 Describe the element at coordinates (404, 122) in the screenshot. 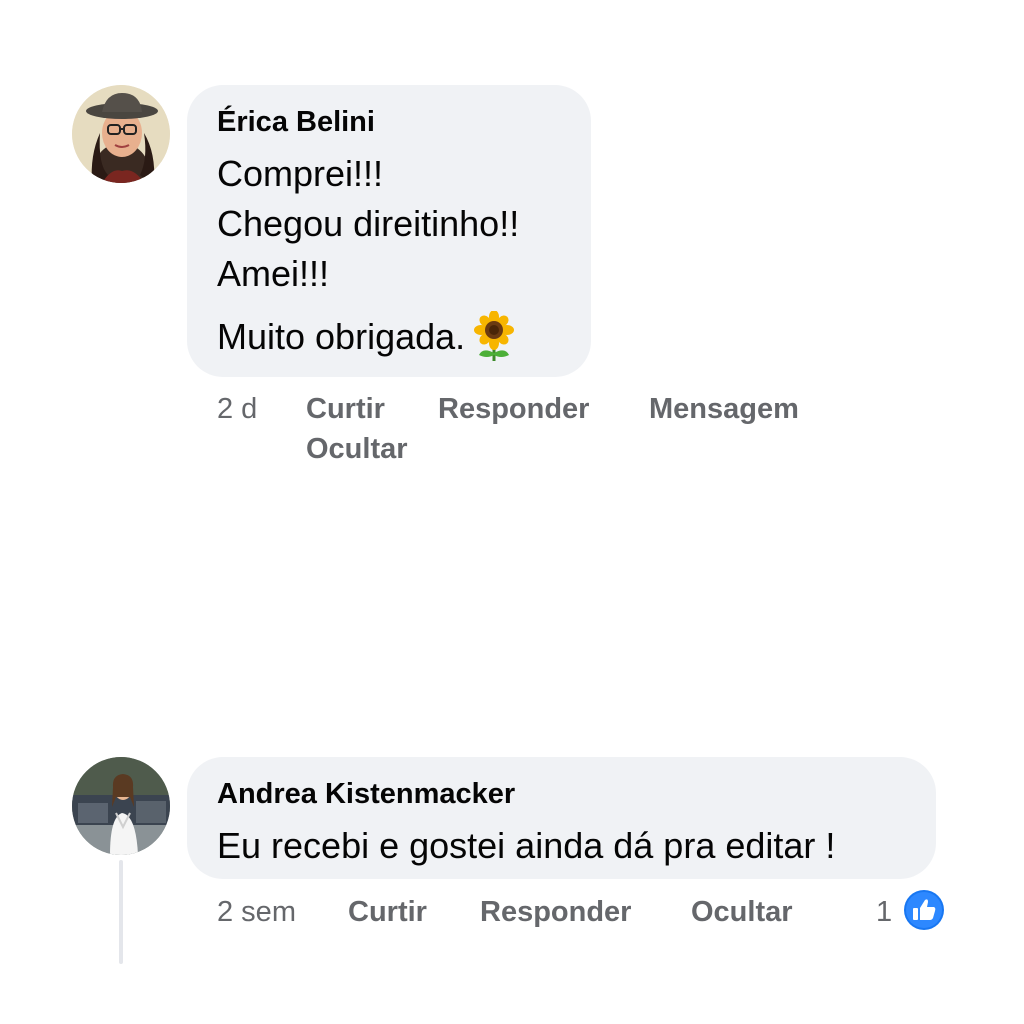

I see `comment-author: Érica Belini` at that location.